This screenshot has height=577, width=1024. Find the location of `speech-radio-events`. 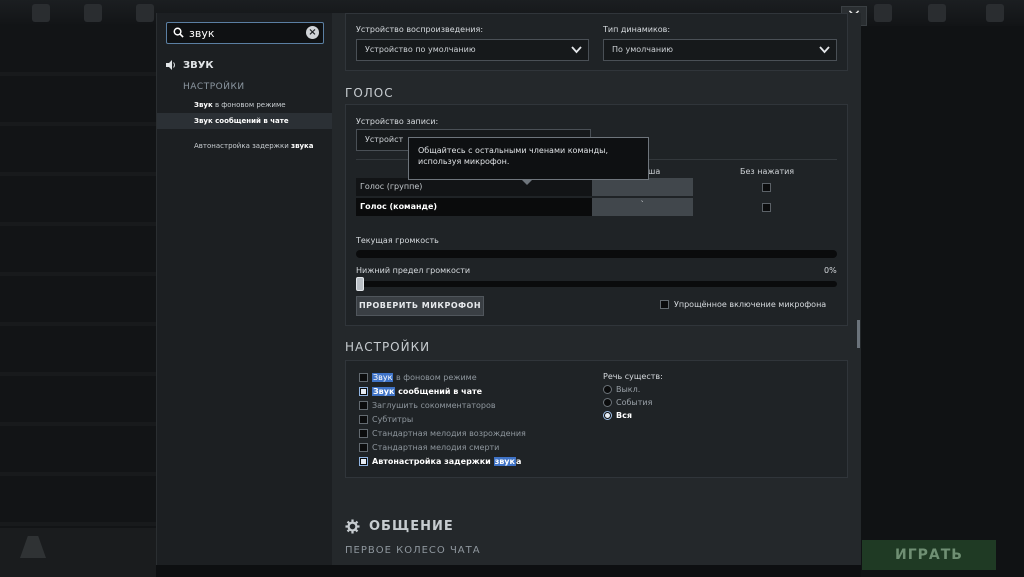

speech-radio-events is located at coordinates (607, 402).